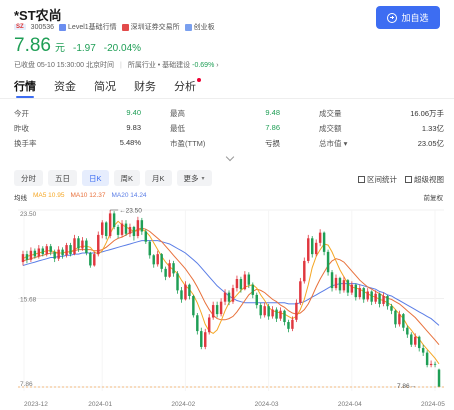  Describe the element at coordinates (427, 113) in the screenshot. I see `volume-value: 16.06万手` at that location.